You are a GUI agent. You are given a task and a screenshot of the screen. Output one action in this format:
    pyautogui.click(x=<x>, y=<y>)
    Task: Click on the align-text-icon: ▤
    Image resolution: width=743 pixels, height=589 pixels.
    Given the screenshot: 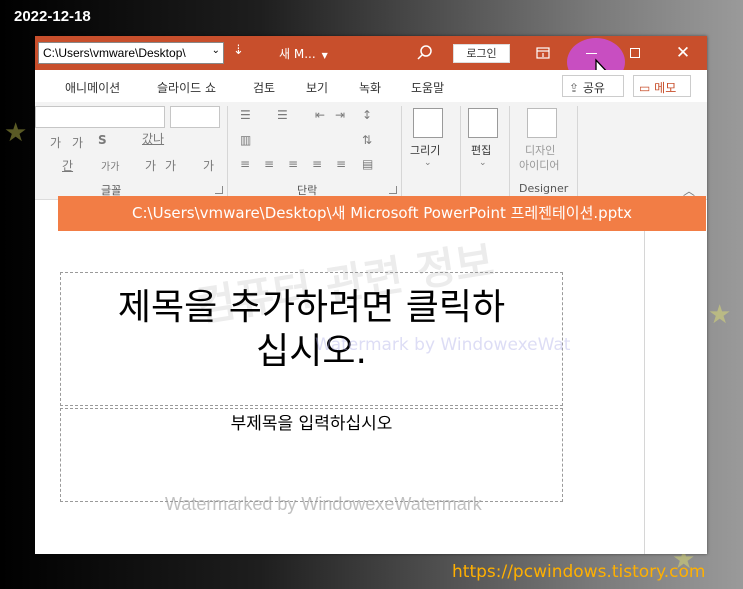 What is the action you would take?
    pyautogui.click(x=367, y=164)
    